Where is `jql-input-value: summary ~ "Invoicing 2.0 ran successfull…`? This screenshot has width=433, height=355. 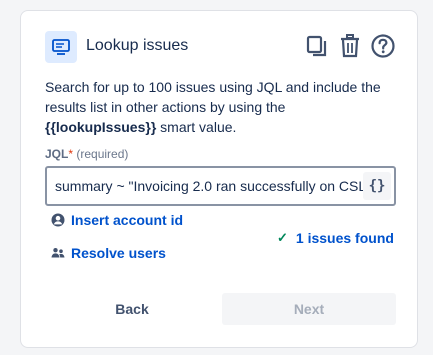 jql-input-value: summary ~ "Invoicing 2.0 ran successfull… is located at coordinates (210, 186).